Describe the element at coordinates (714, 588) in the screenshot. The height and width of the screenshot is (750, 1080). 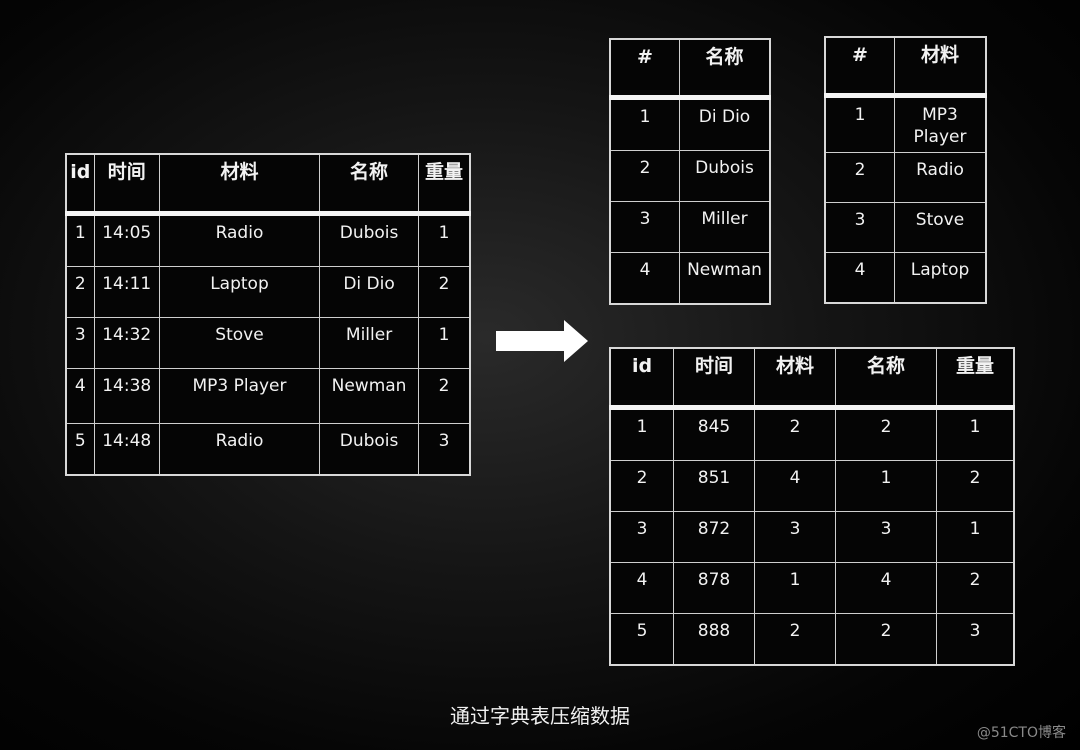
I see `cell: 878` at that location.